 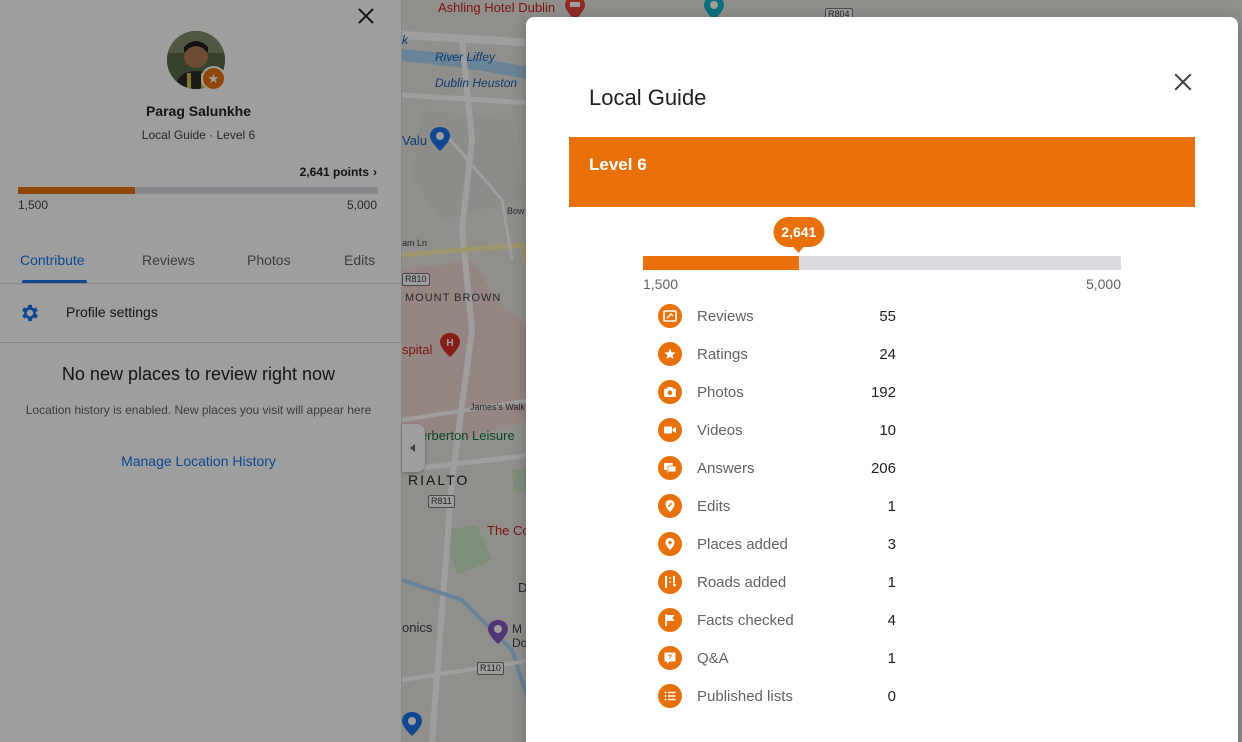 I want to click on stat-label: Roads added, so click(x=742, y=582).